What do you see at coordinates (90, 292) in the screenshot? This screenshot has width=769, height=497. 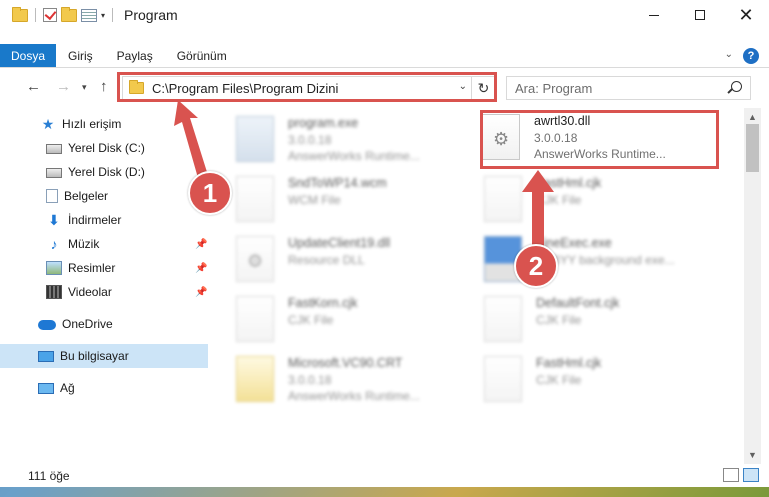 I see `sidebar-item-label: Videolar` at bounding box center [90, 292].